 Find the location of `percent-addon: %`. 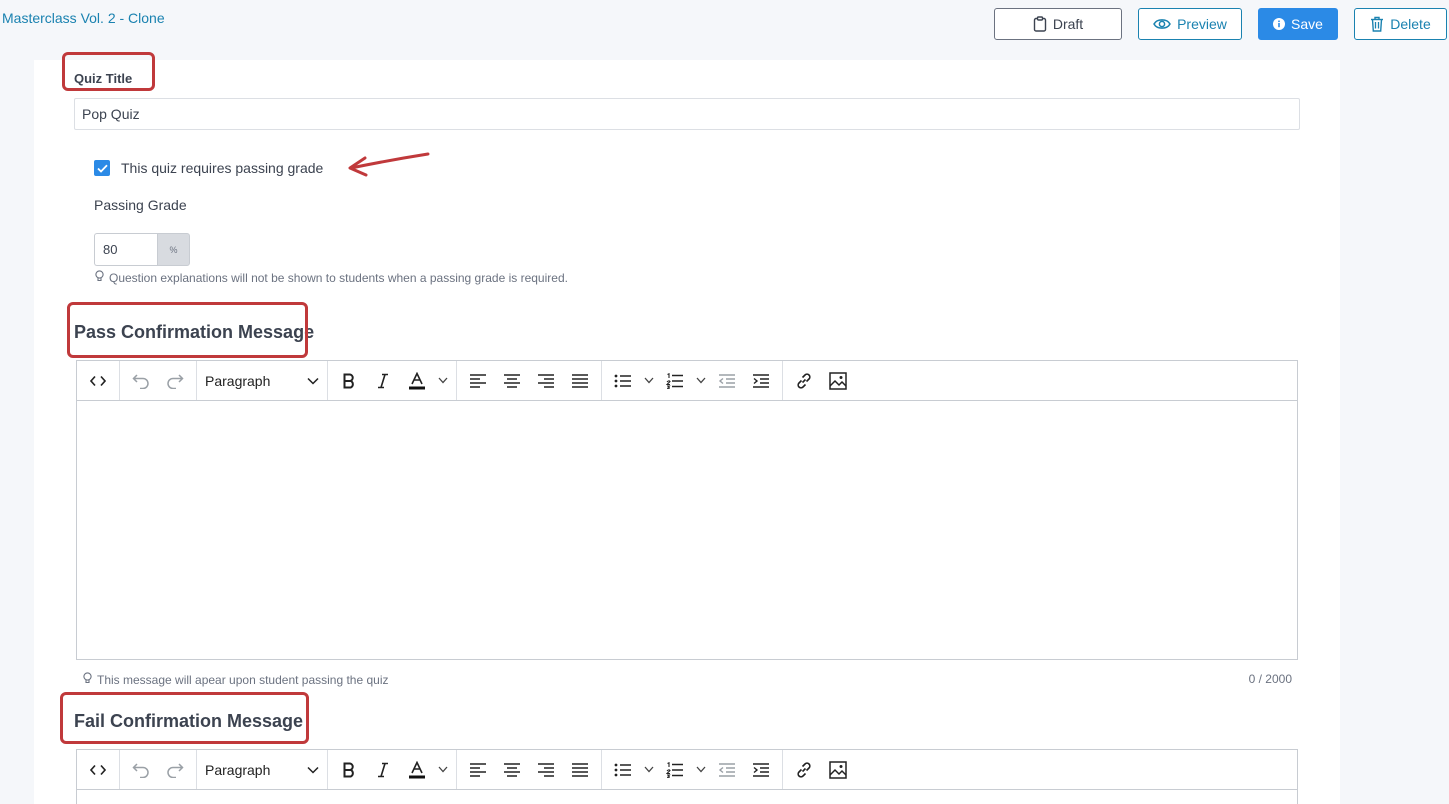

percent-addon: % is located at coordinates (173, 249).